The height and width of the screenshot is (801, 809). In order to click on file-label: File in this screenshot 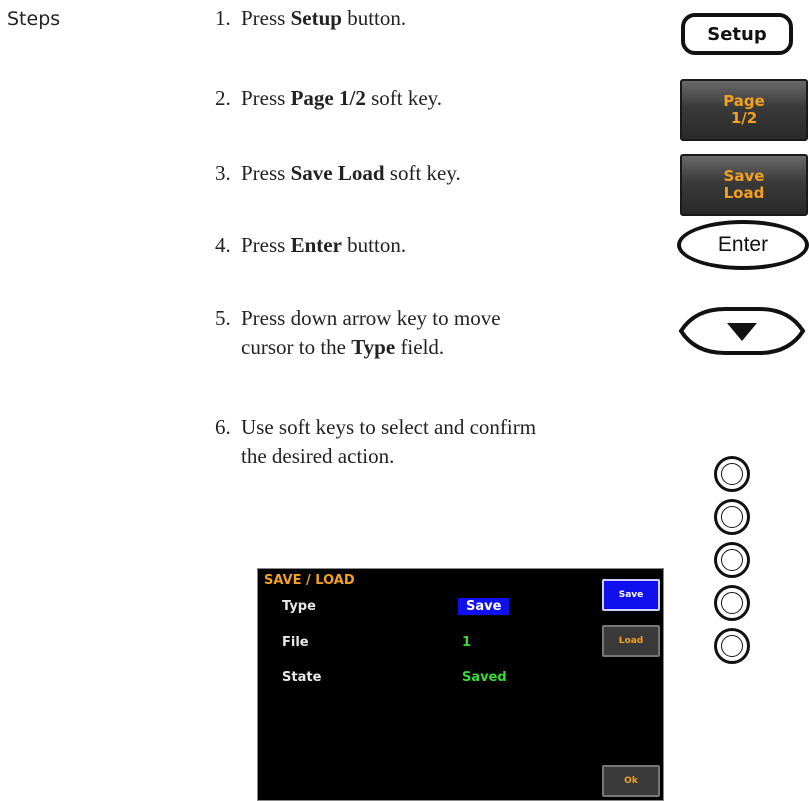, I will do `click(295, 642)`.